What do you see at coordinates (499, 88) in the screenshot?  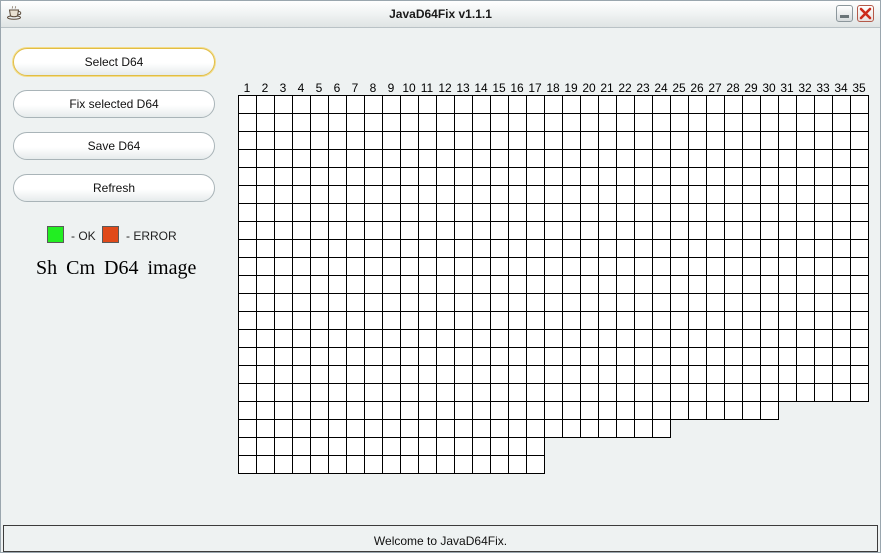 I see `track-label: 15` at bounding box center [499, 88].